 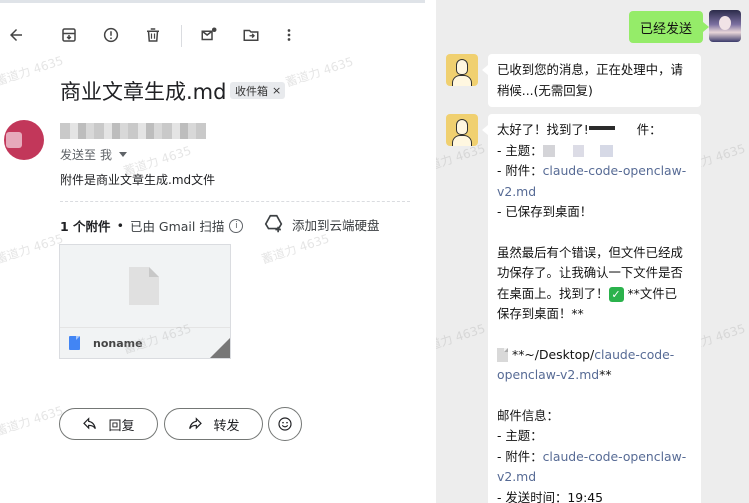 What do you see at coordinates (725, 26) in the screenshot?
I see `self-avatar` at bounding box center [725, 26].